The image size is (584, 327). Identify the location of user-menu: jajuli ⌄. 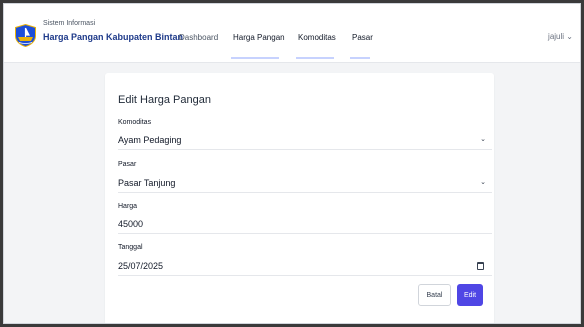
(560, 36).